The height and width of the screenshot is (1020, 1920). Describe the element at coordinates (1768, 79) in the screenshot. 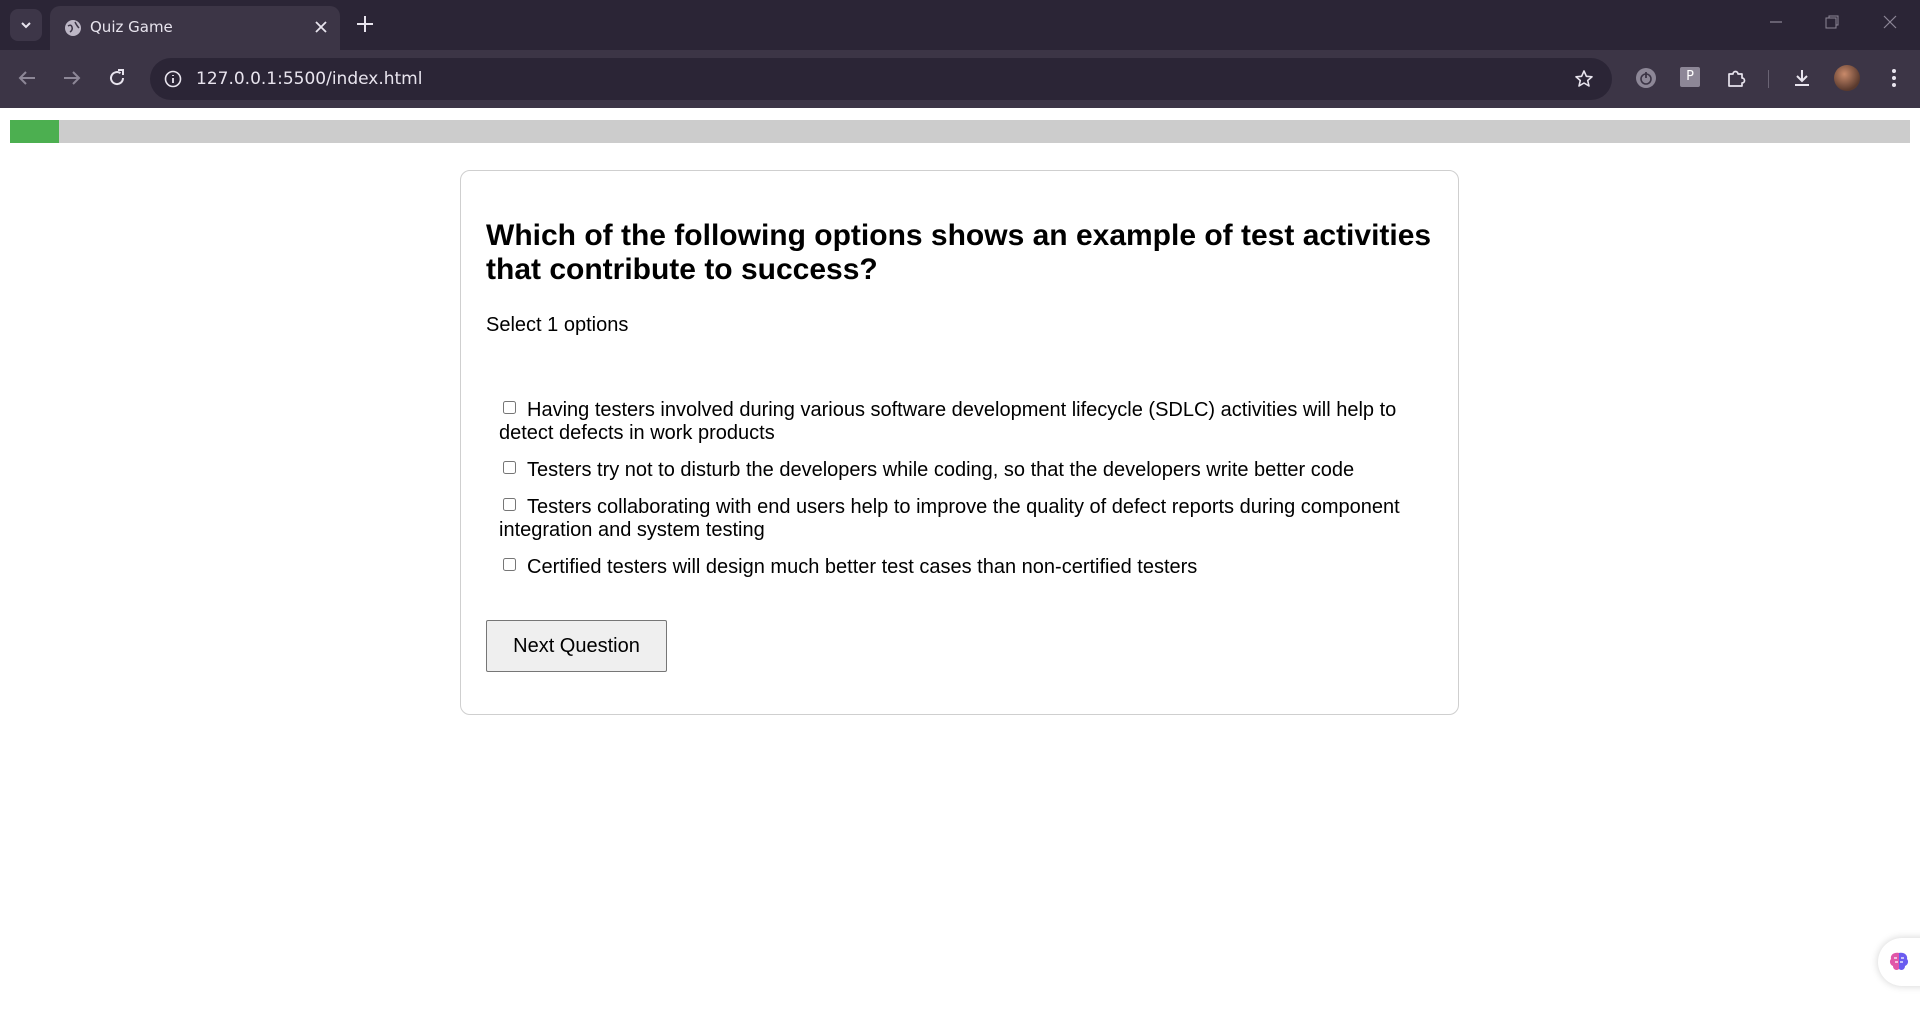

I see `toolbar-divider` at that location.